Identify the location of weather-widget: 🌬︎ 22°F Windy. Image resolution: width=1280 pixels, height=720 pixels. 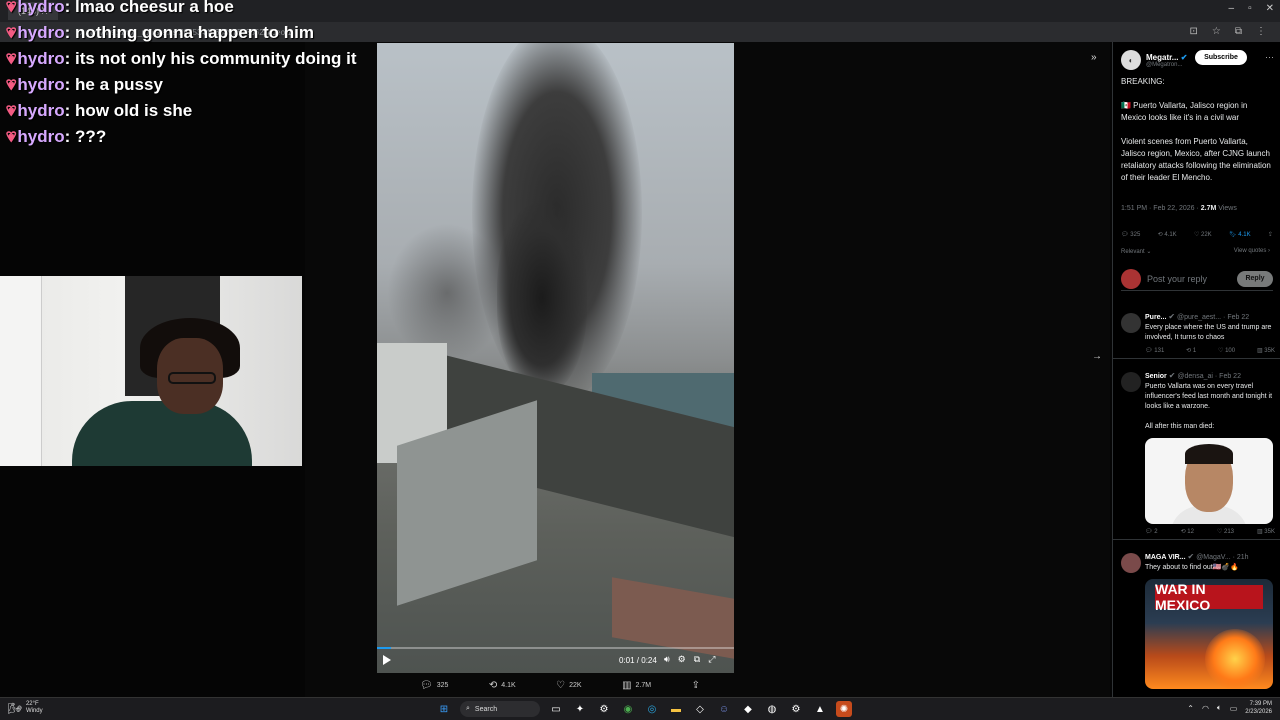
(25, 708).